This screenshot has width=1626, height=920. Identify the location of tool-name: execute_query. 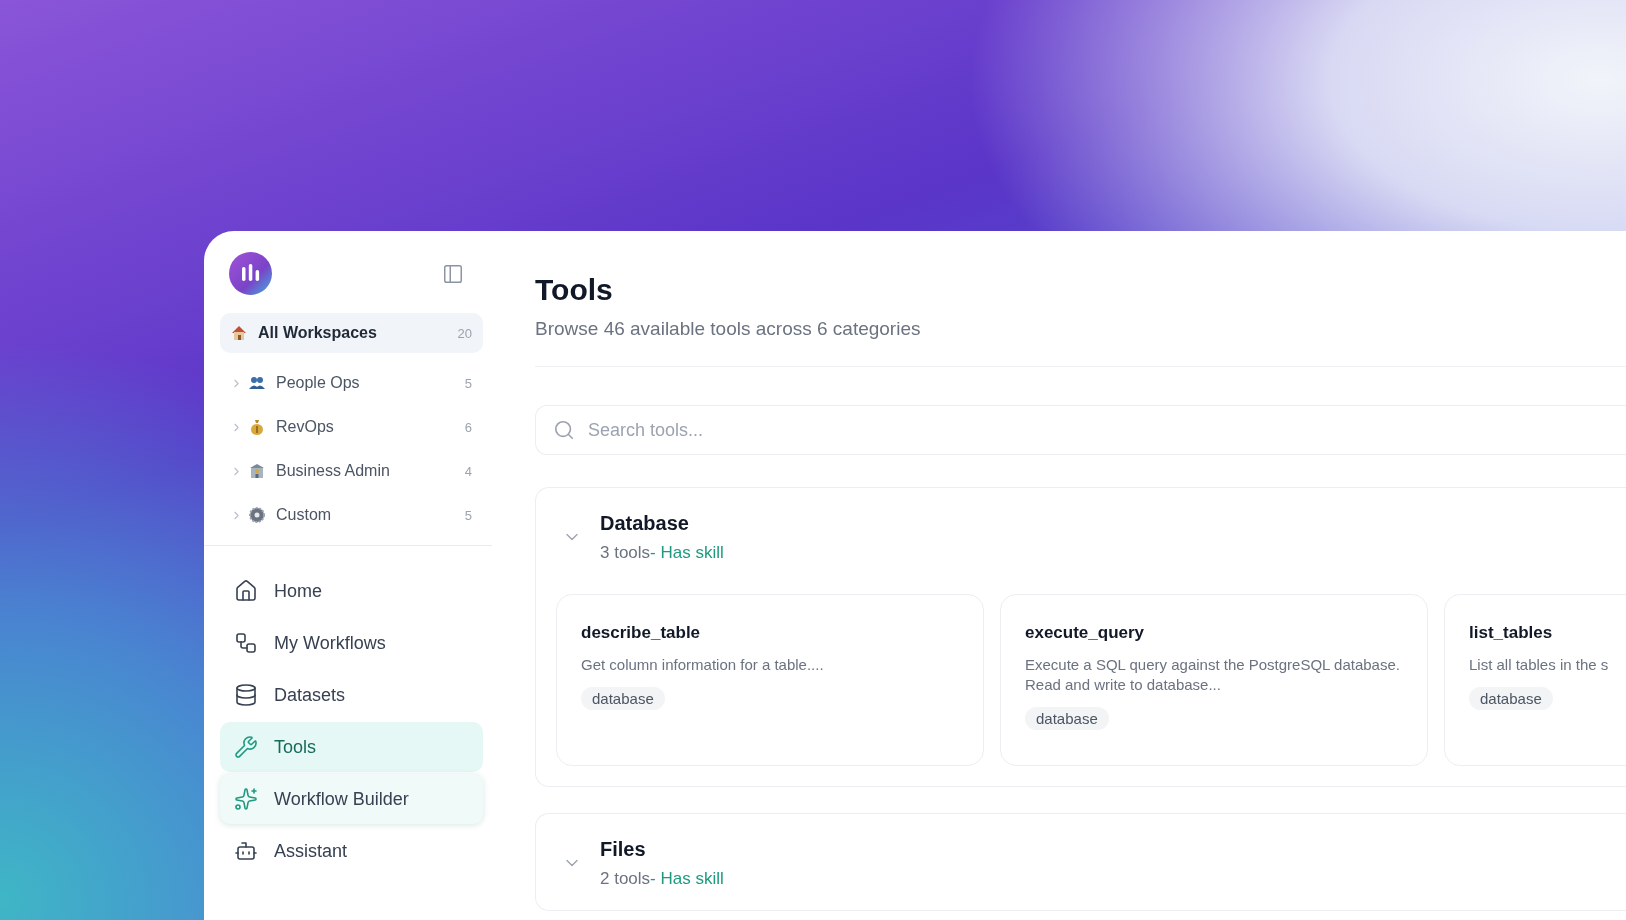
(1085, 633).